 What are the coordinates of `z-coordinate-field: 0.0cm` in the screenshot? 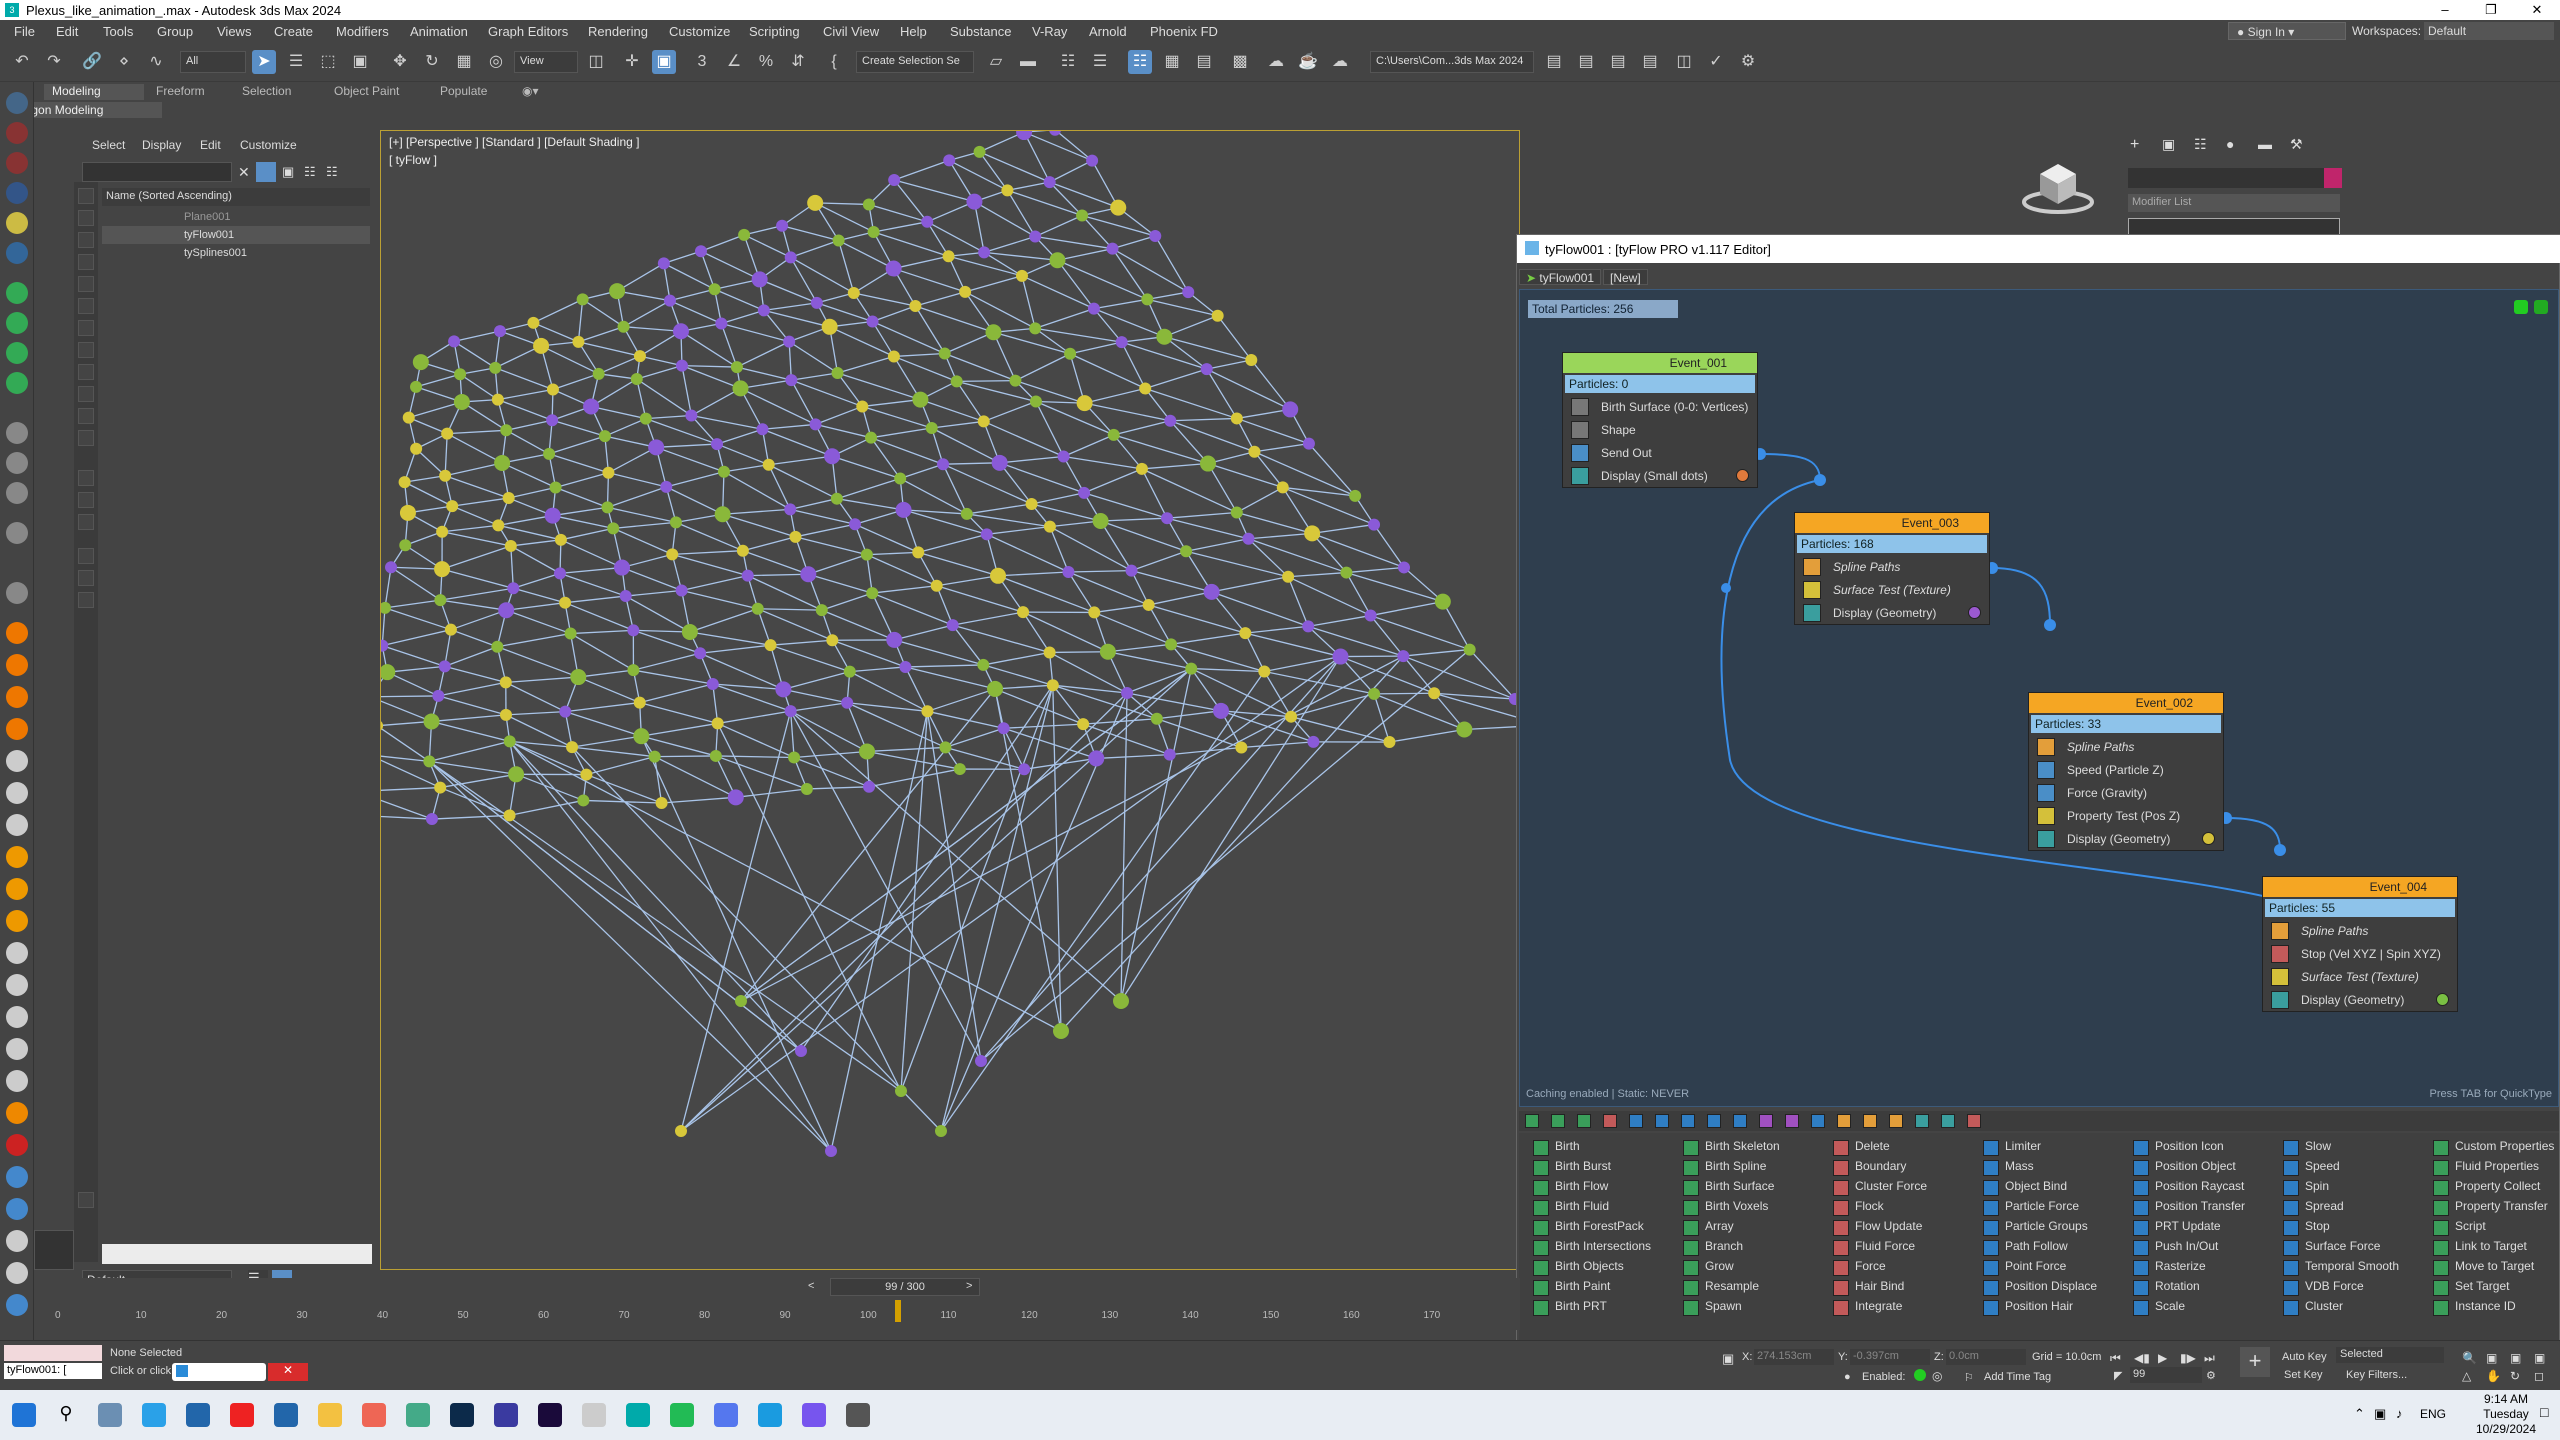 It's located at (1986, 1357).